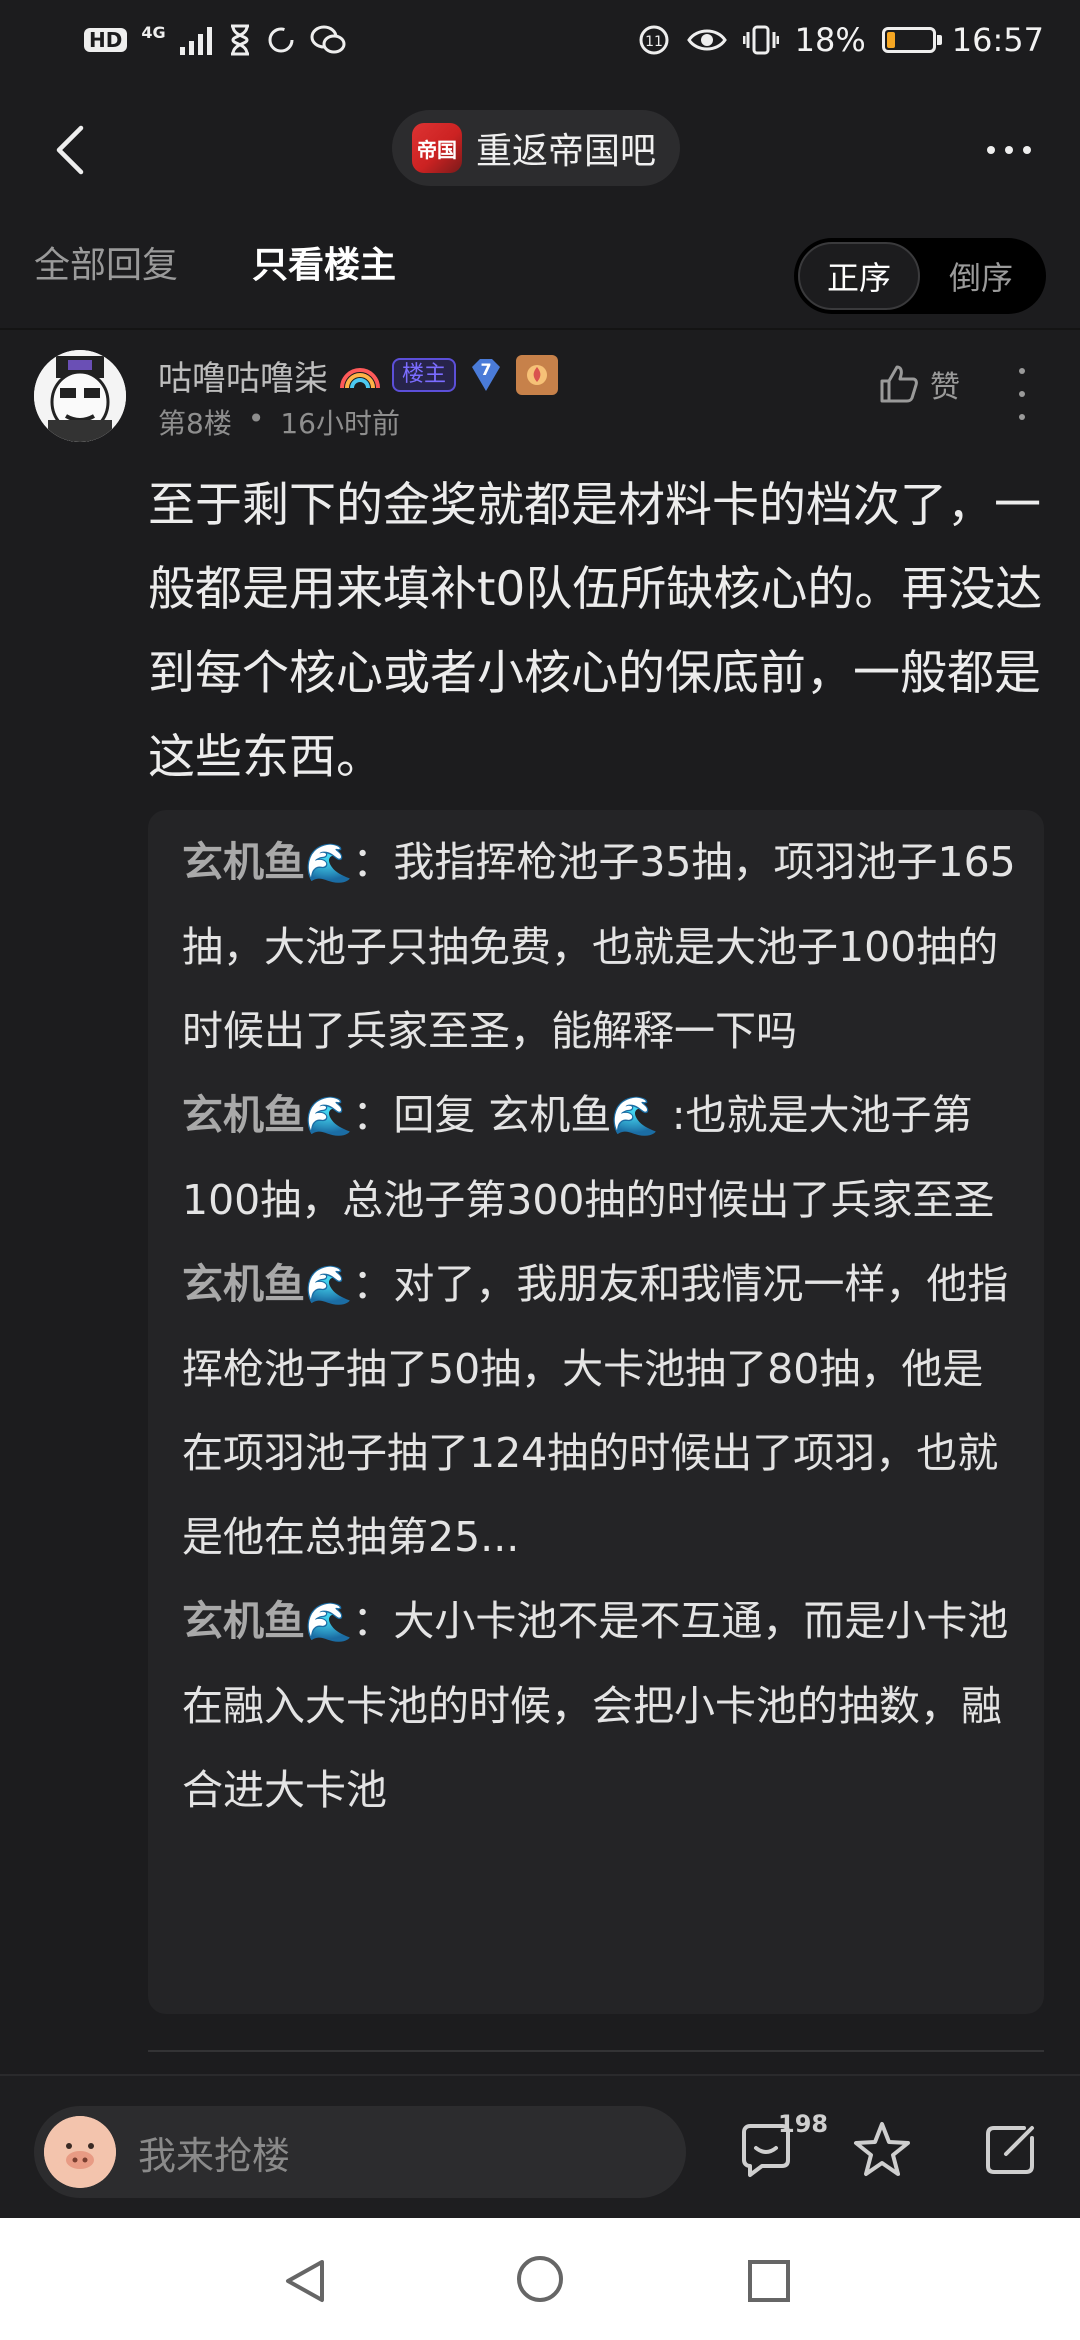 This screenshot has height=2340, width=1080. I want to click on star-icon, so click(882, 2150).